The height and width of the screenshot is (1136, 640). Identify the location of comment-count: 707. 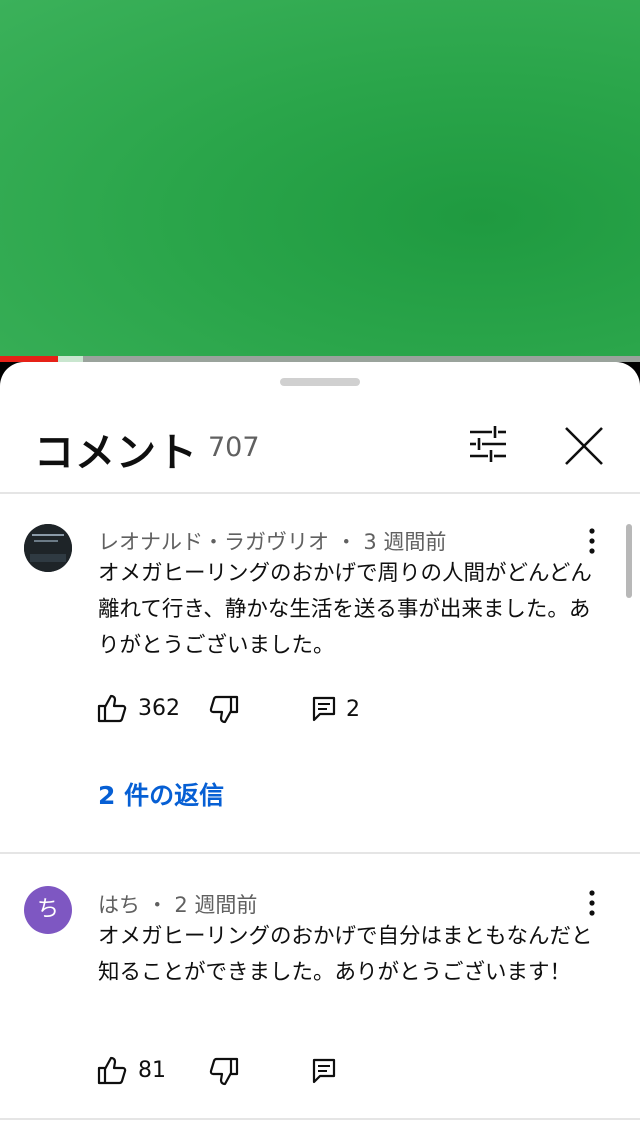
(234, 447).